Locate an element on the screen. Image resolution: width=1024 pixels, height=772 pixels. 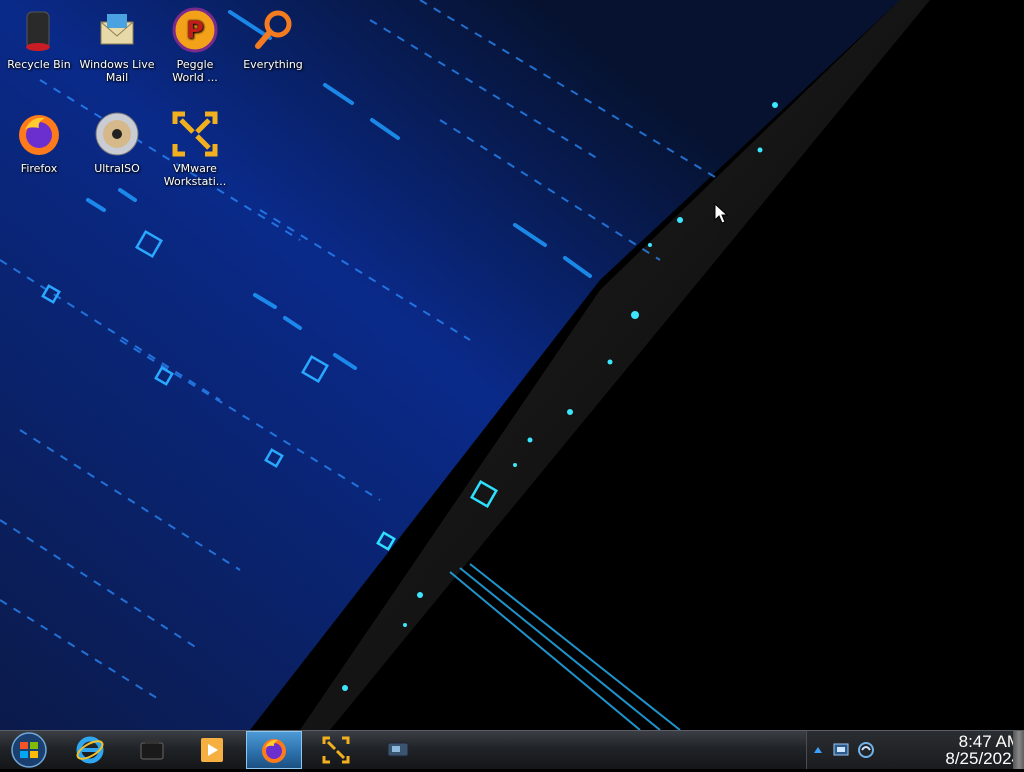
taskbar-vmware is located at coordinates (336, 750).